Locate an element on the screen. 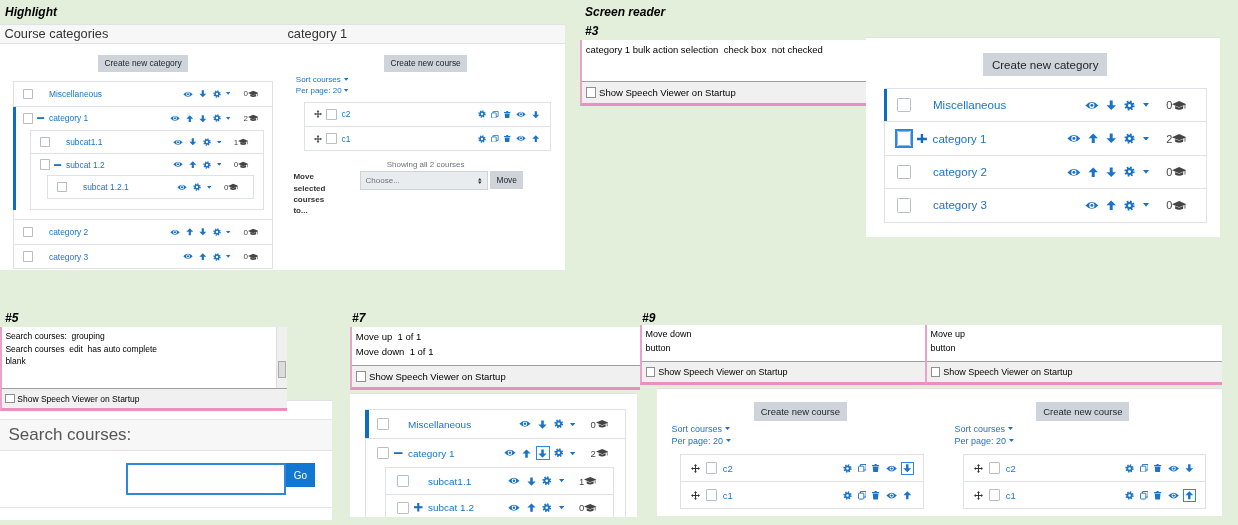 The image size is (1238, 525). go-button: Go is located at coordinates (300, 475).